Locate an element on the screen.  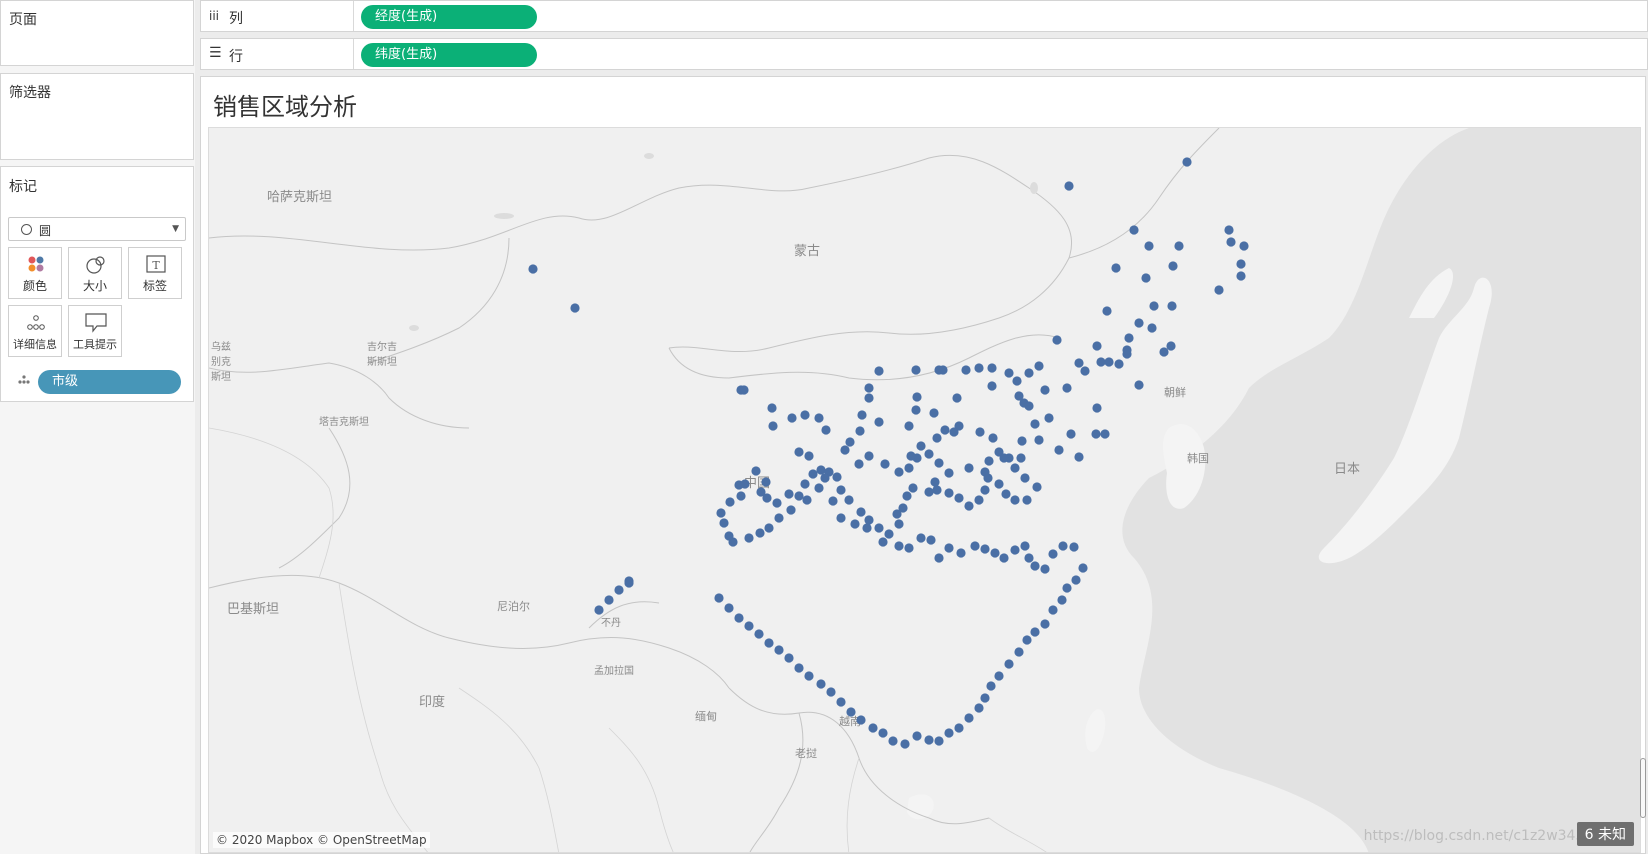
detail-tile: 详细信息 is located at coordinates (35, 331).